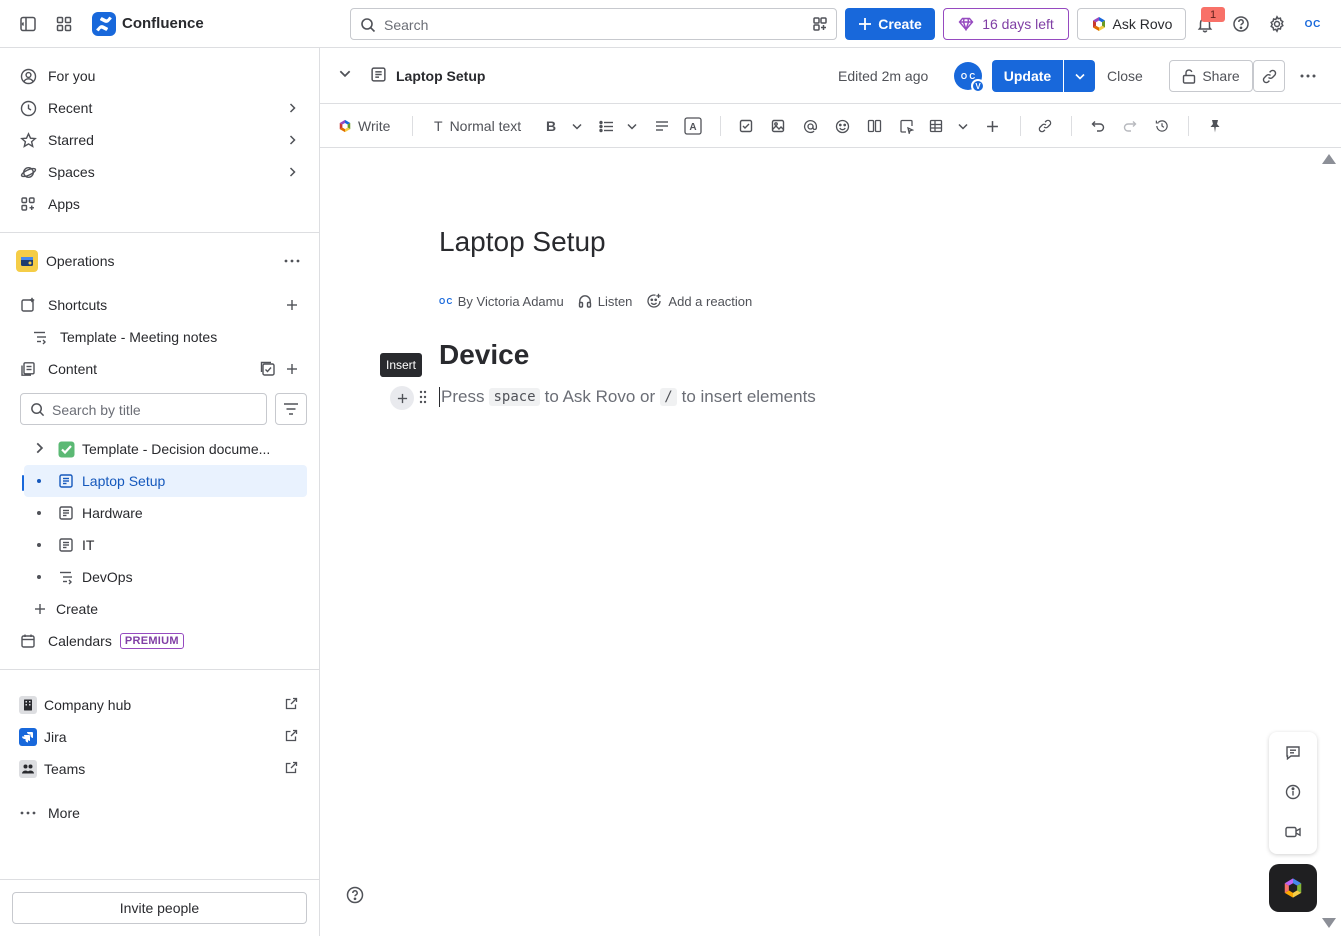 The image size is (1341, 936). I want to click on tree-item-laptop-setup: Laptop Setup, so click(165, 481).